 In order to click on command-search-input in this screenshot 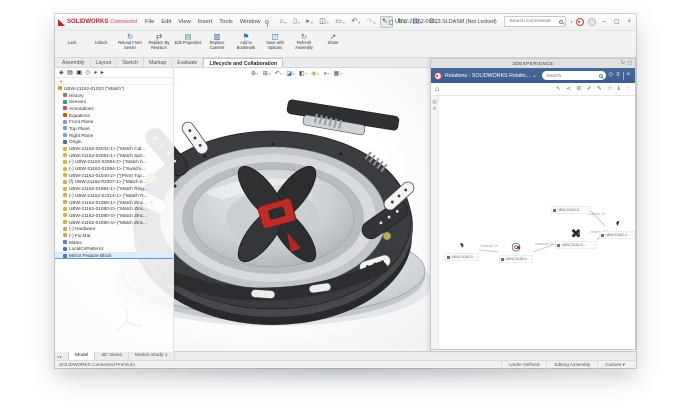, I will do `click(532, 21)`.